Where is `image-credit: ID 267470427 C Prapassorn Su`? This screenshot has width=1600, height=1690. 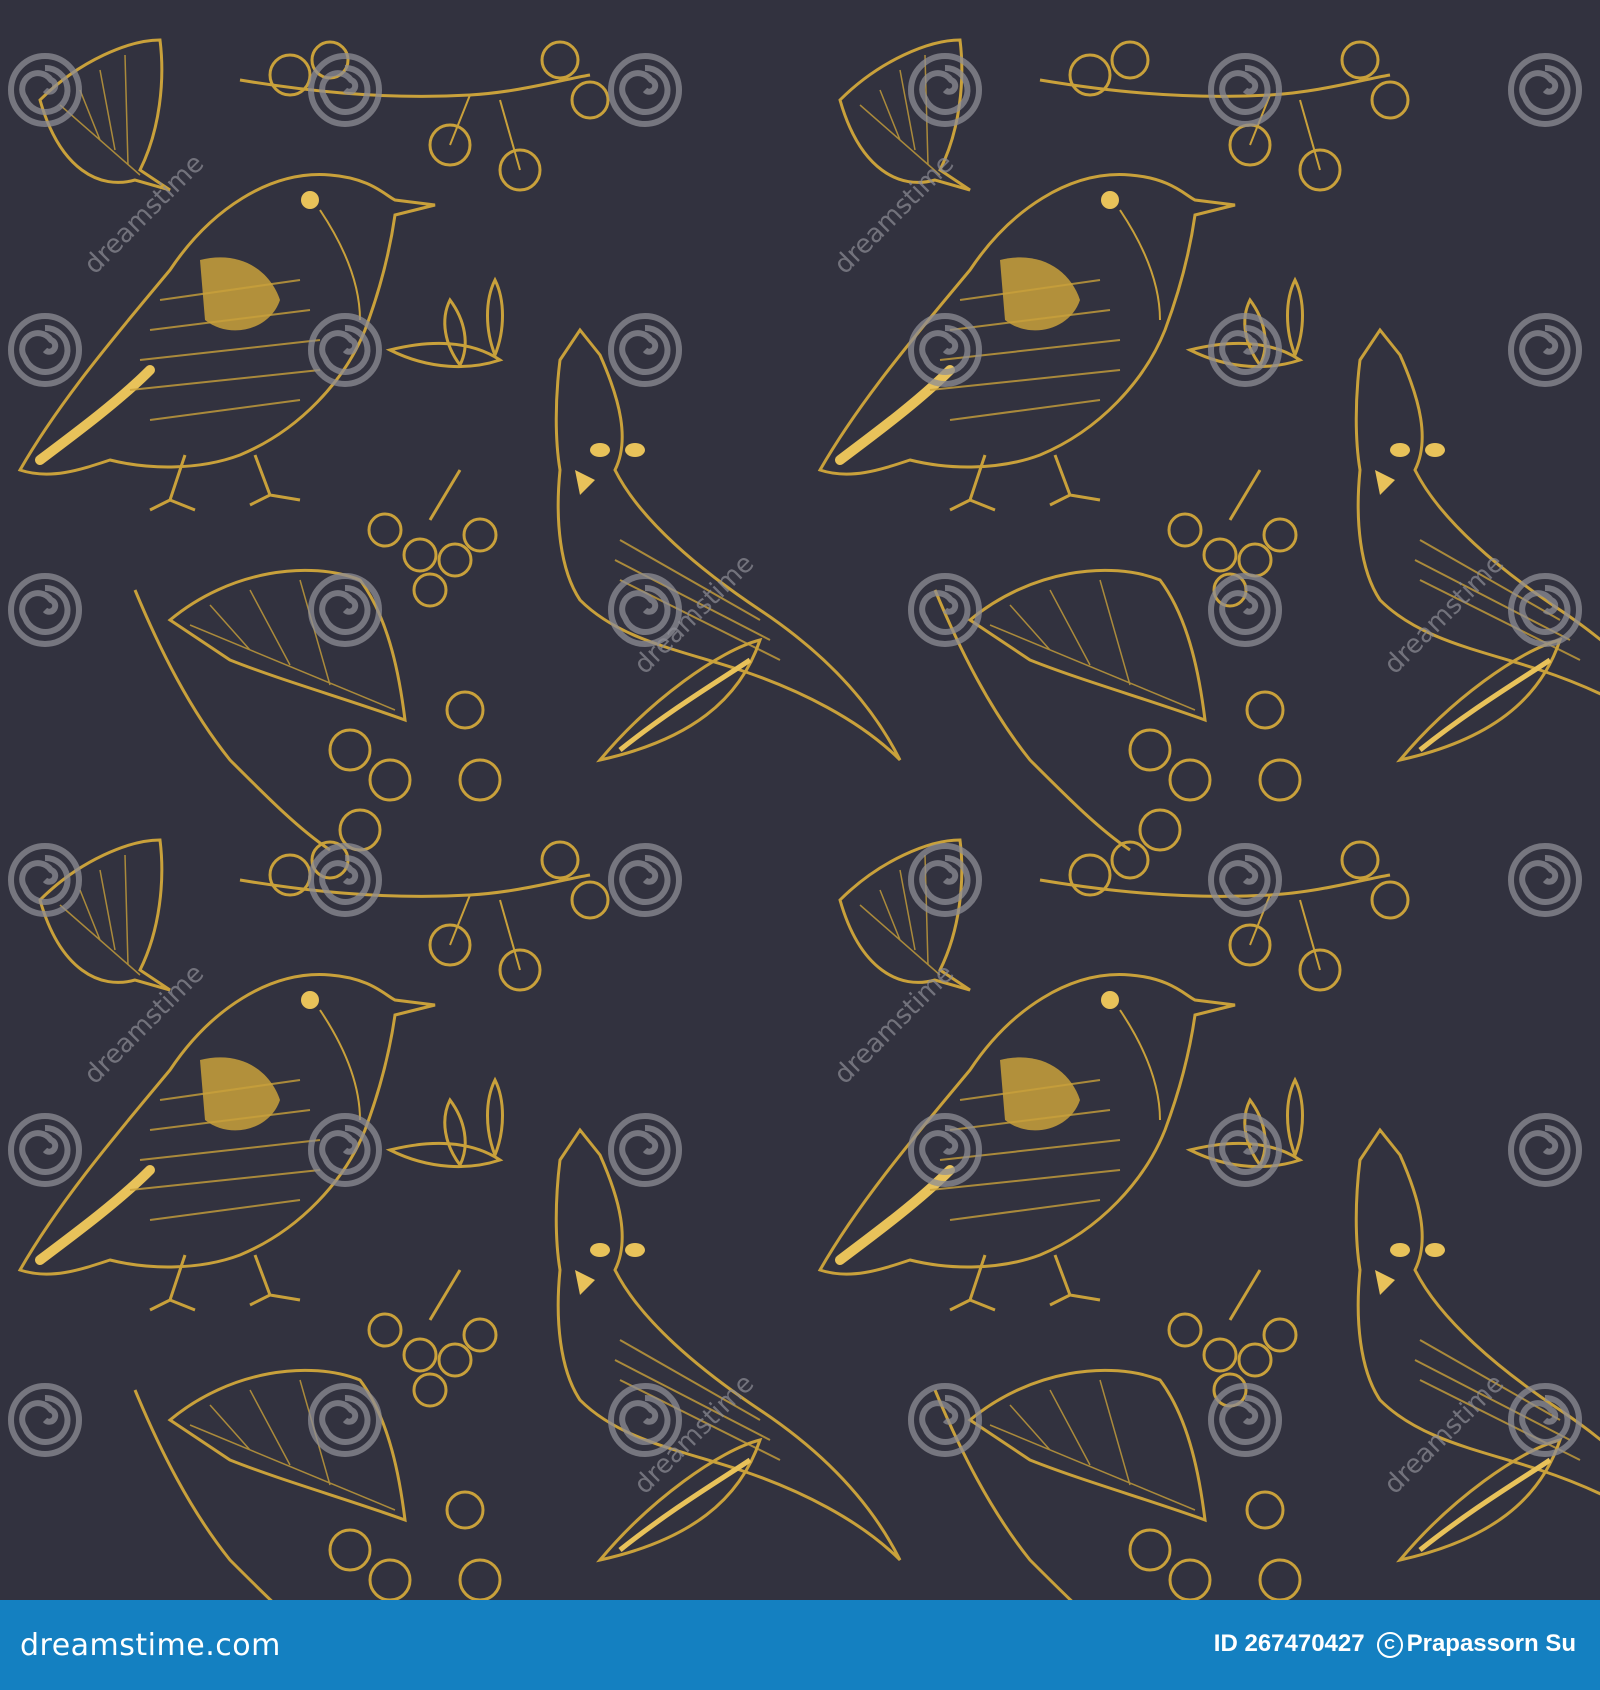 image-credit: ID 267470427 C Prapassorn Su is located at coordinates (1395, 1644).